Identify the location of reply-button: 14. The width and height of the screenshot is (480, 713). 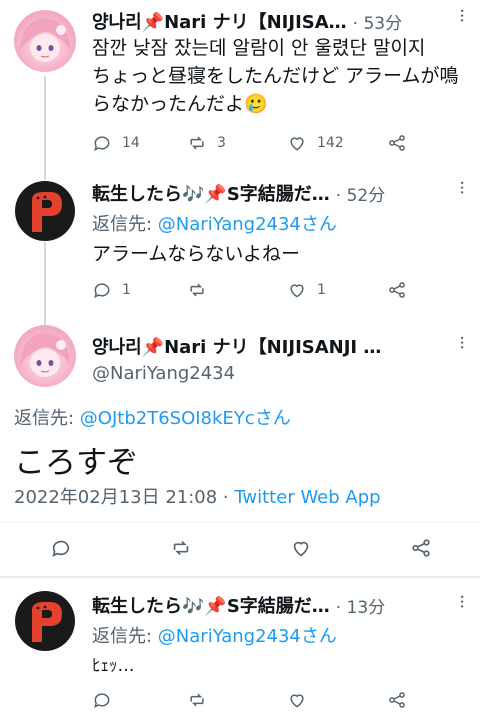
(139, 143).